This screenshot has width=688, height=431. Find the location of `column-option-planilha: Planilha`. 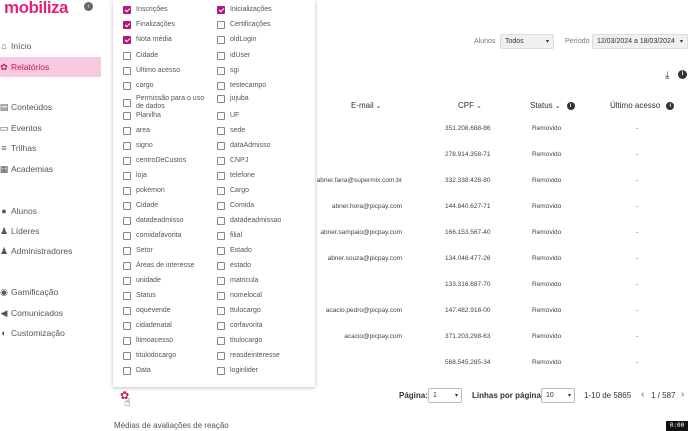

column-option-planilha: Planilha is located at coordinates (167, 116).